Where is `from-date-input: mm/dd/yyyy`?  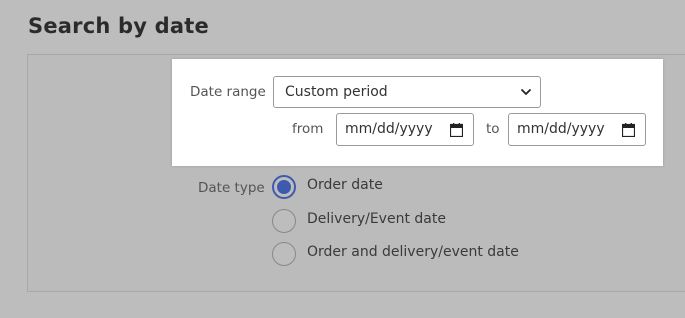
from-date-input: mm/dd/yyyy is located at coordinates (405, 129).